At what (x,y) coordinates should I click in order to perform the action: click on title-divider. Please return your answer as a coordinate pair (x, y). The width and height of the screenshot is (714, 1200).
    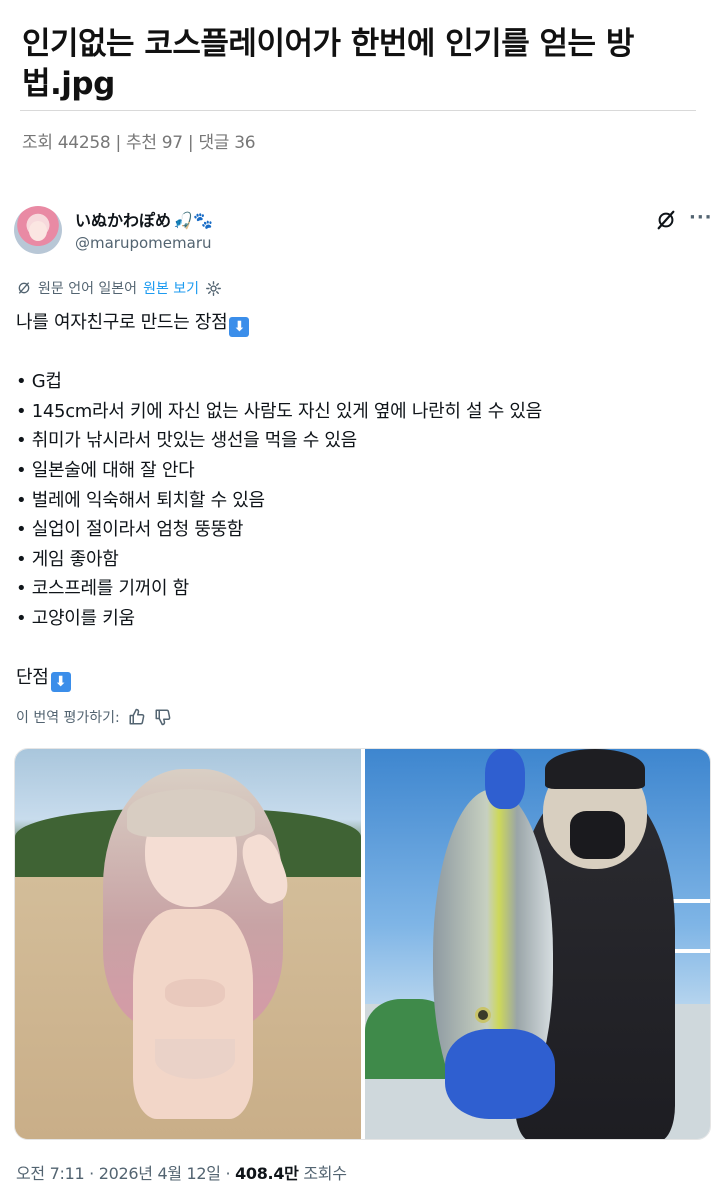
    Looking at the image, I should click on (358, 110).